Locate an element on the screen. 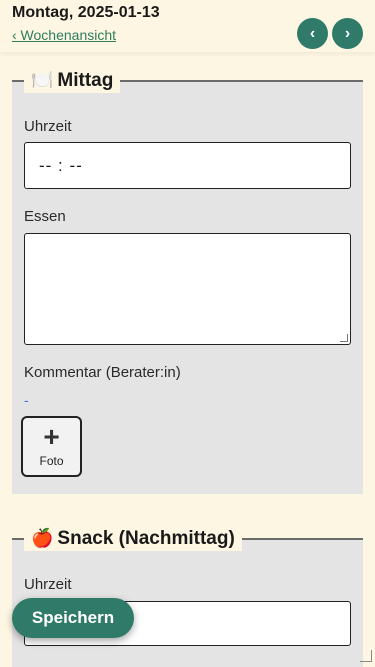 This screenshot has height=667, width=375. section-title-snack: 🍎 Snack (Nachmittag) is located at coordinates (133, 538).